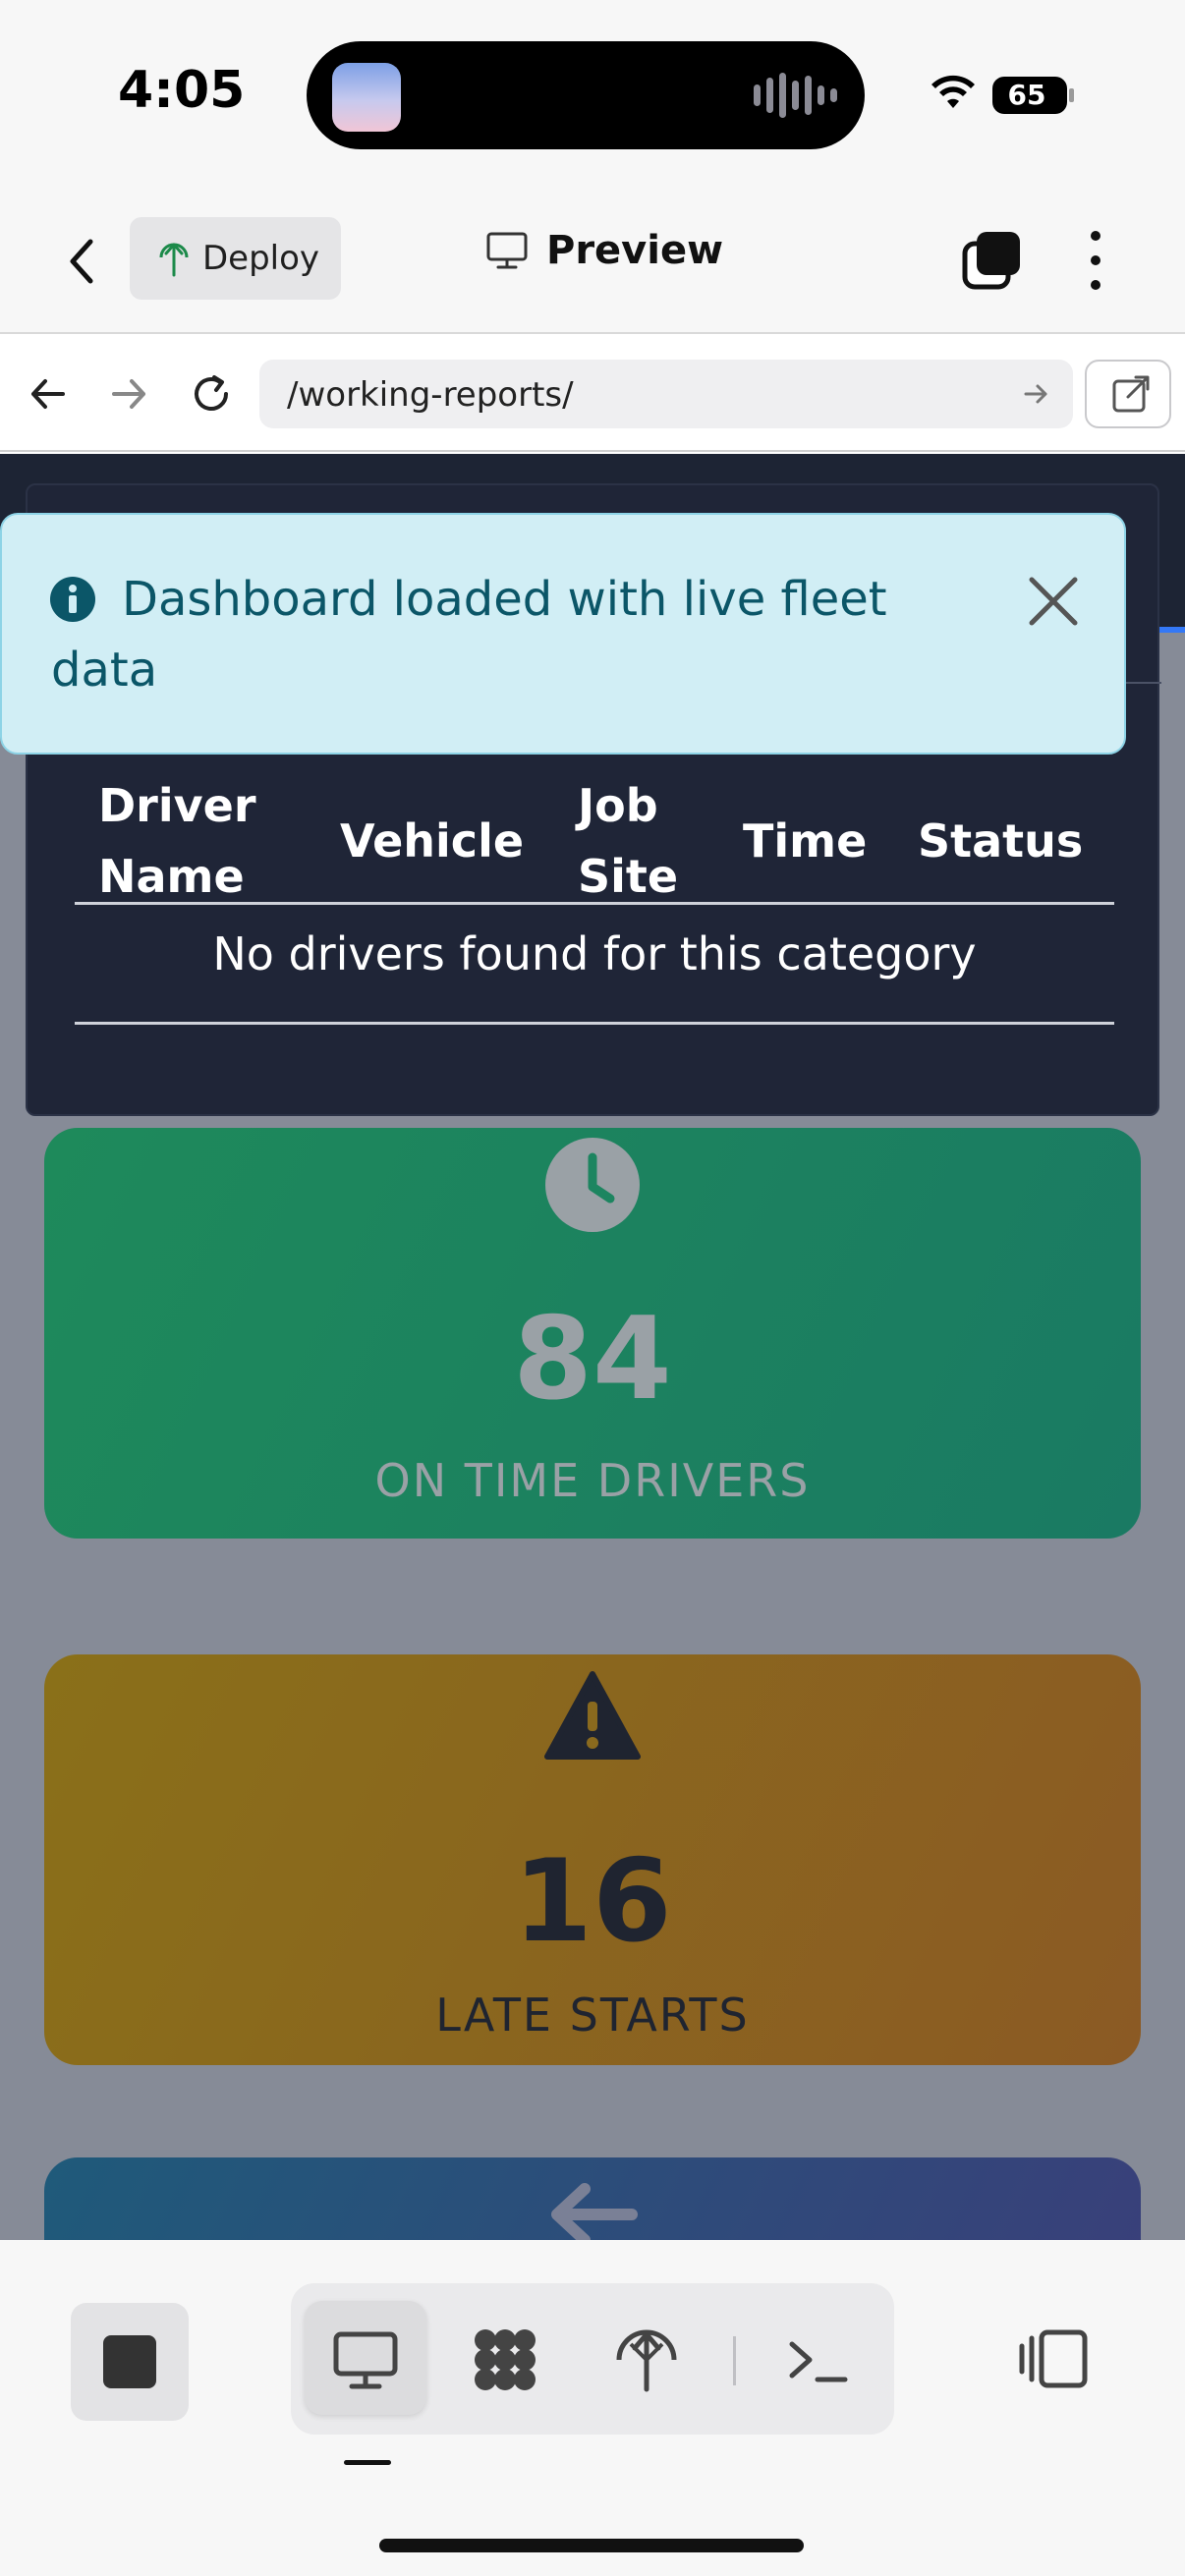 This screenshot has width=1185, height=2576. I want to click on monitor-icon, so click(507, 250).